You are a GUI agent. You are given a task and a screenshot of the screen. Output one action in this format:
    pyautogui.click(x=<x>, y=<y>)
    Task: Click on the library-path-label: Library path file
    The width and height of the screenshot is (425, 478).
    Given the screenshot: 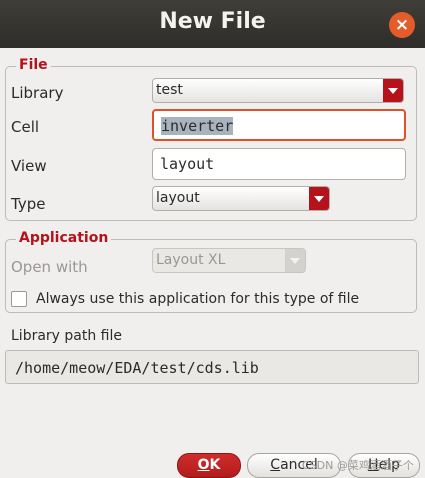 What is the action you would take?
    pyautogui.click(x=67, y=336)
    